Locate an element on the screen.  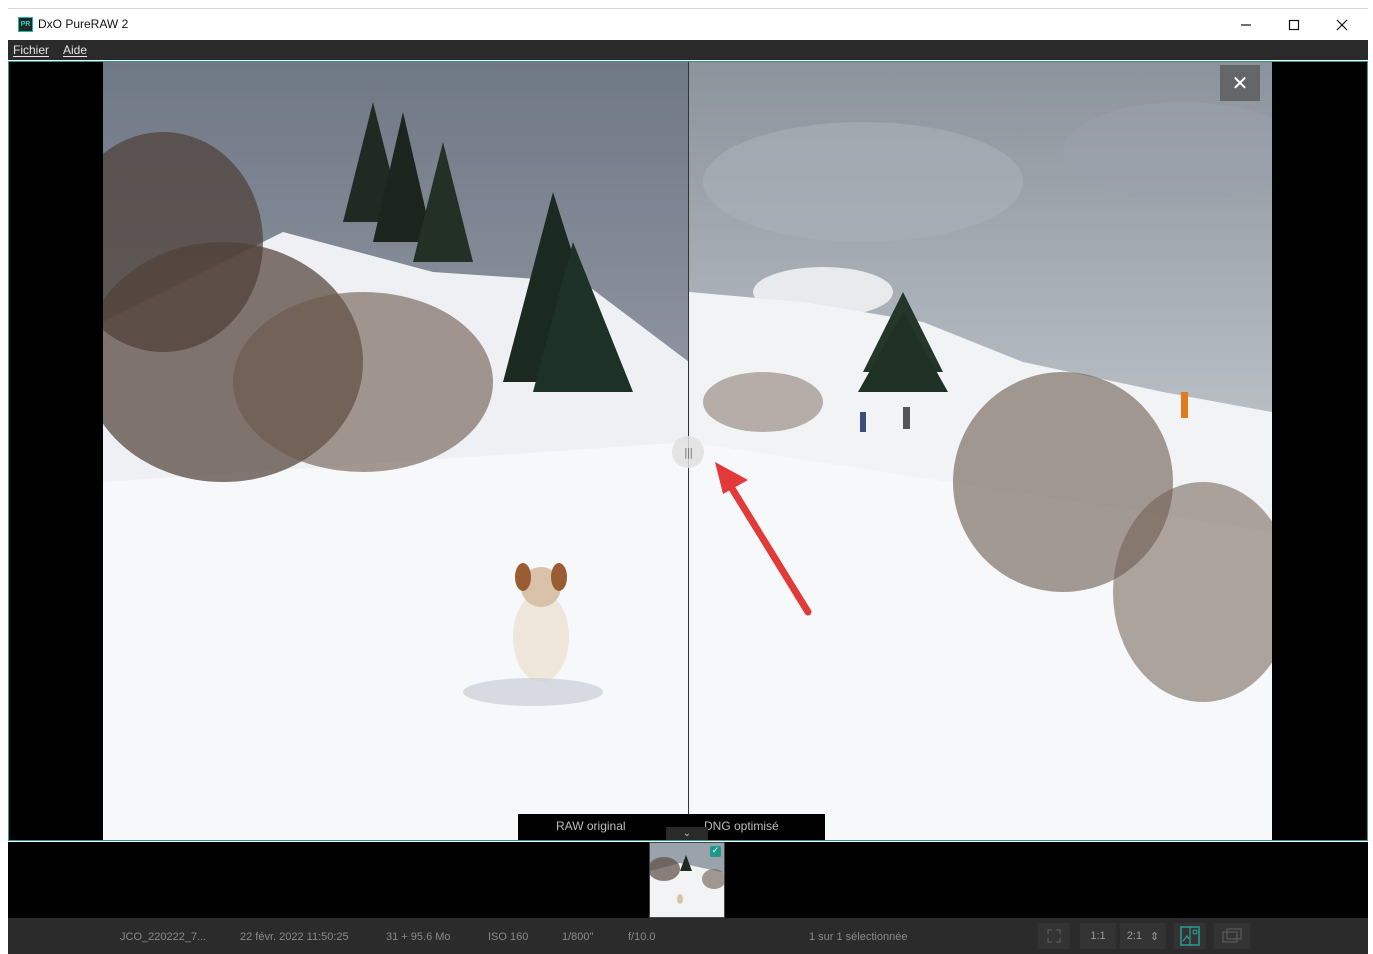
single-view-button is located at coordinates (1232, 936).